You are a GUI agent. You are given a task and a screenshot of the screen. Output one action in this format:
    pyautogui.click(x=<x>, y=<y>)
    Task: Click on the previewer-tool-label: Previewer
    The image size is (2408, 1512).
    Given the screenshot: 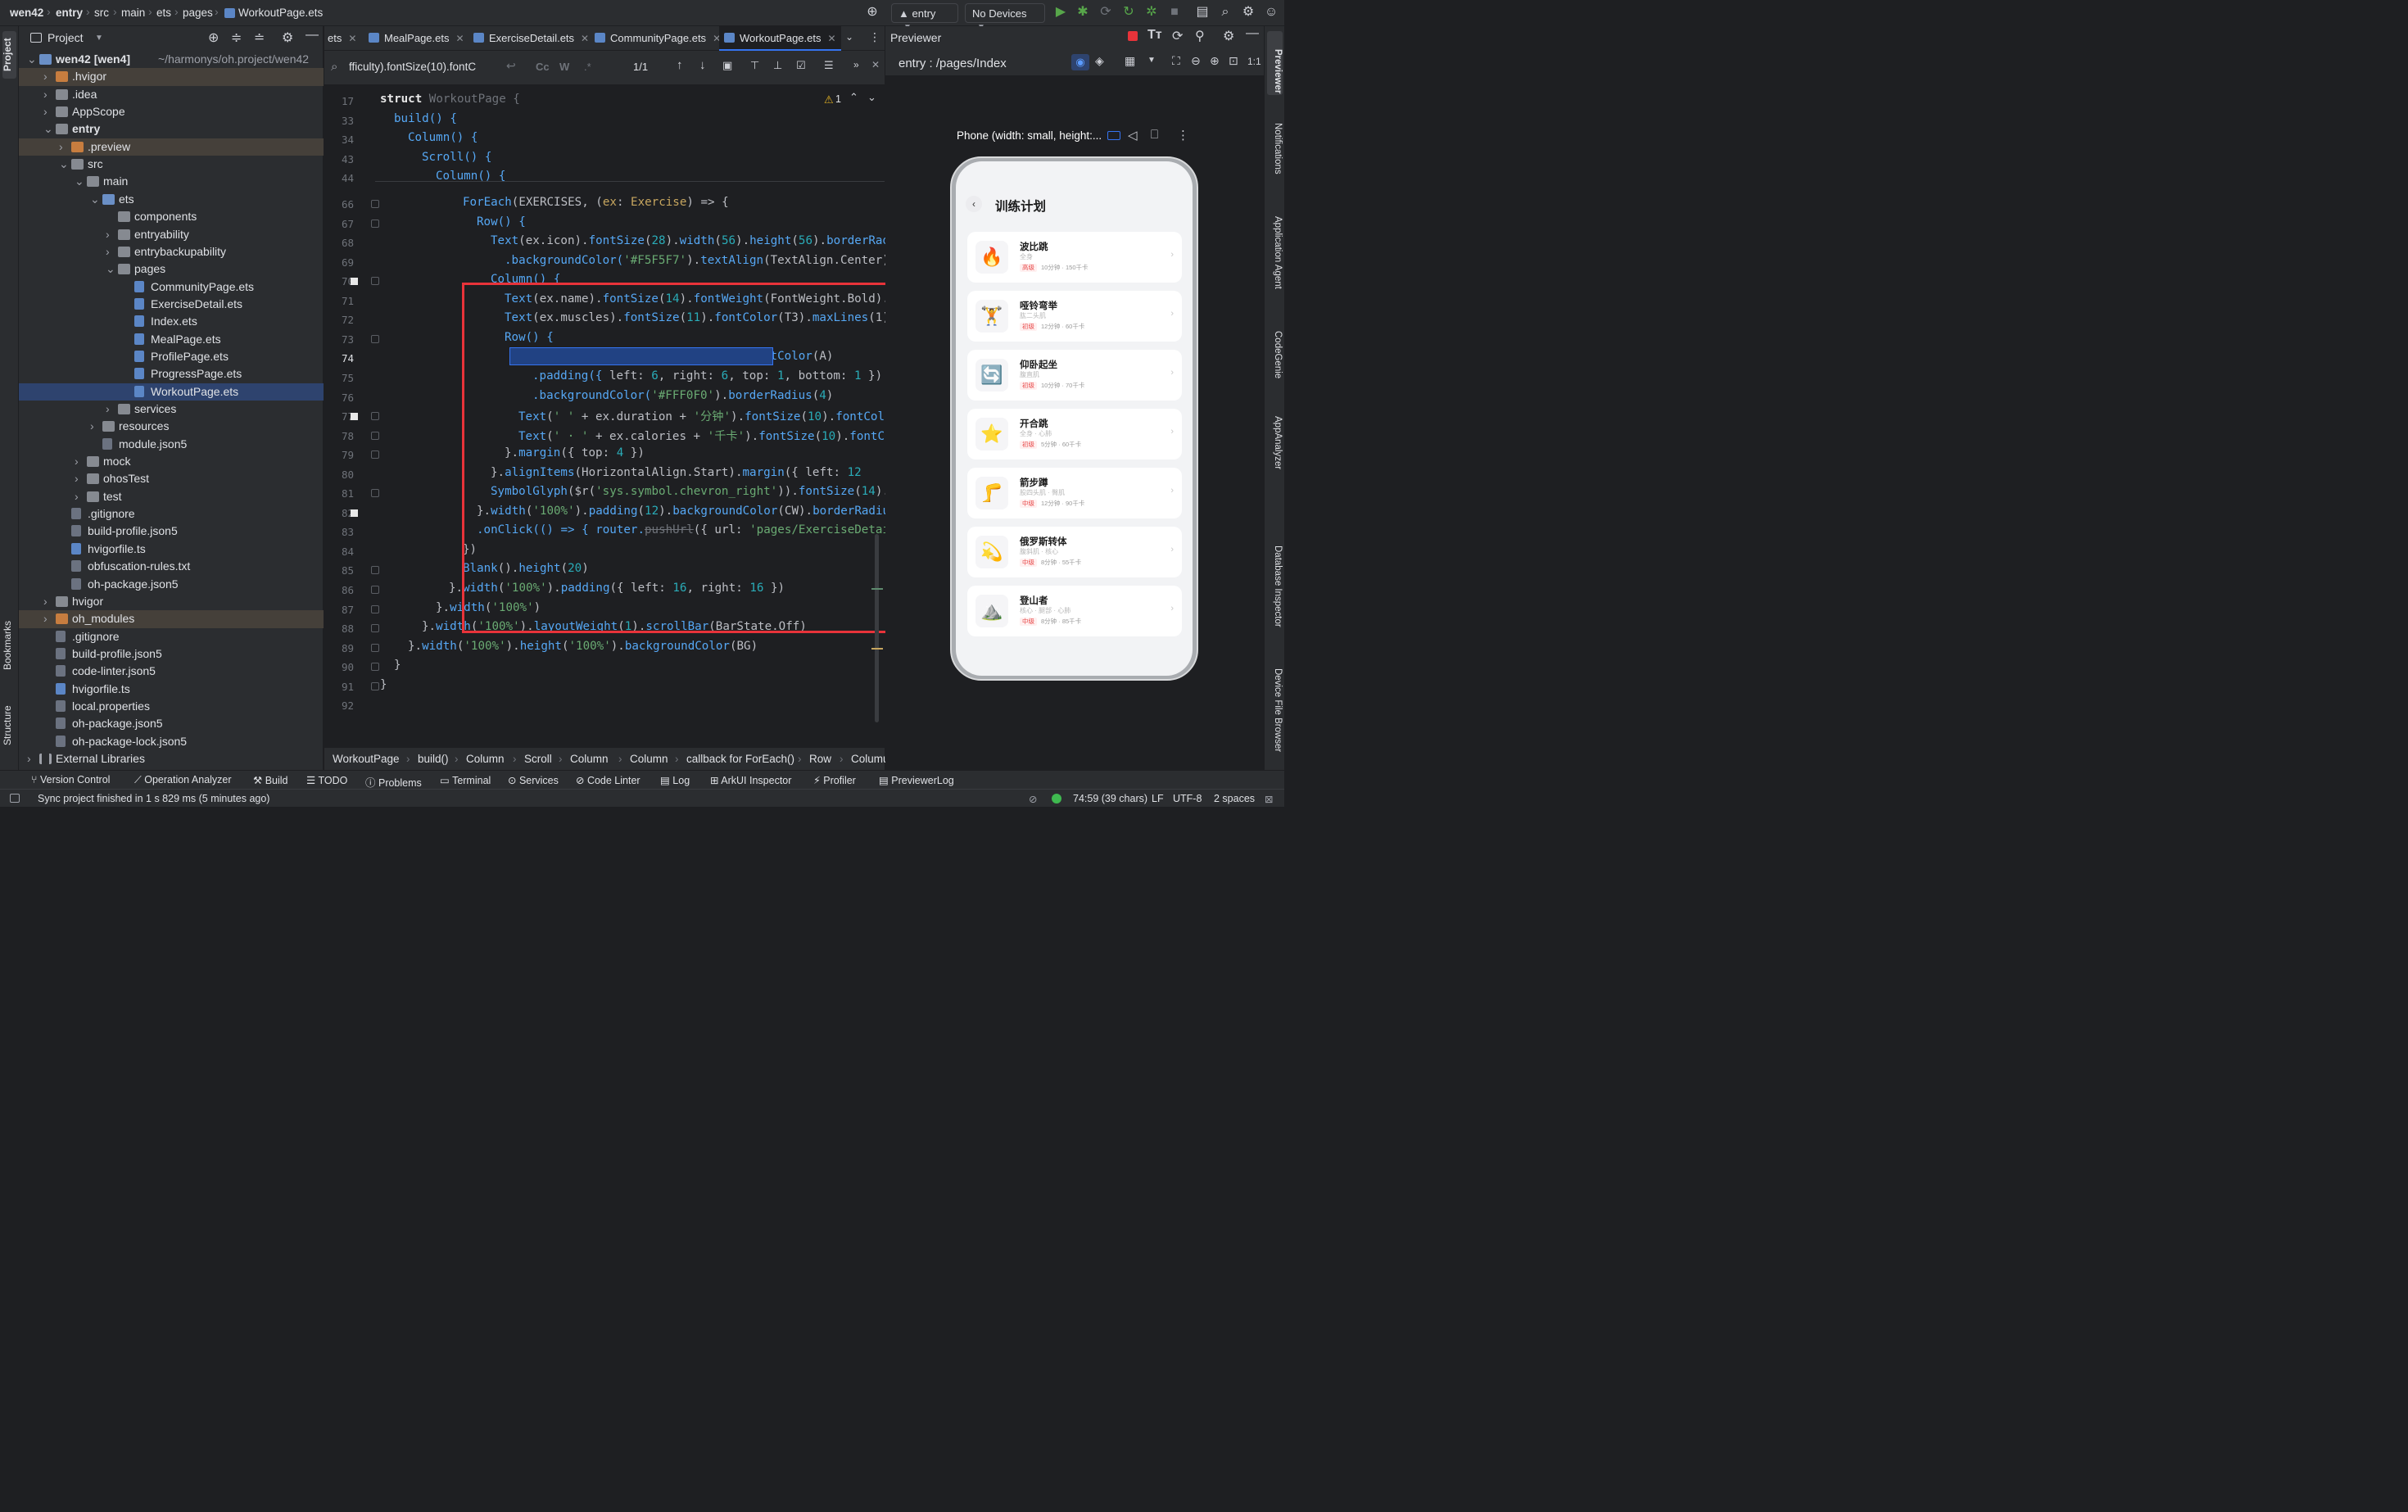 What is the action you would take?
    pyautogui.click(x=1275, y=71)
    